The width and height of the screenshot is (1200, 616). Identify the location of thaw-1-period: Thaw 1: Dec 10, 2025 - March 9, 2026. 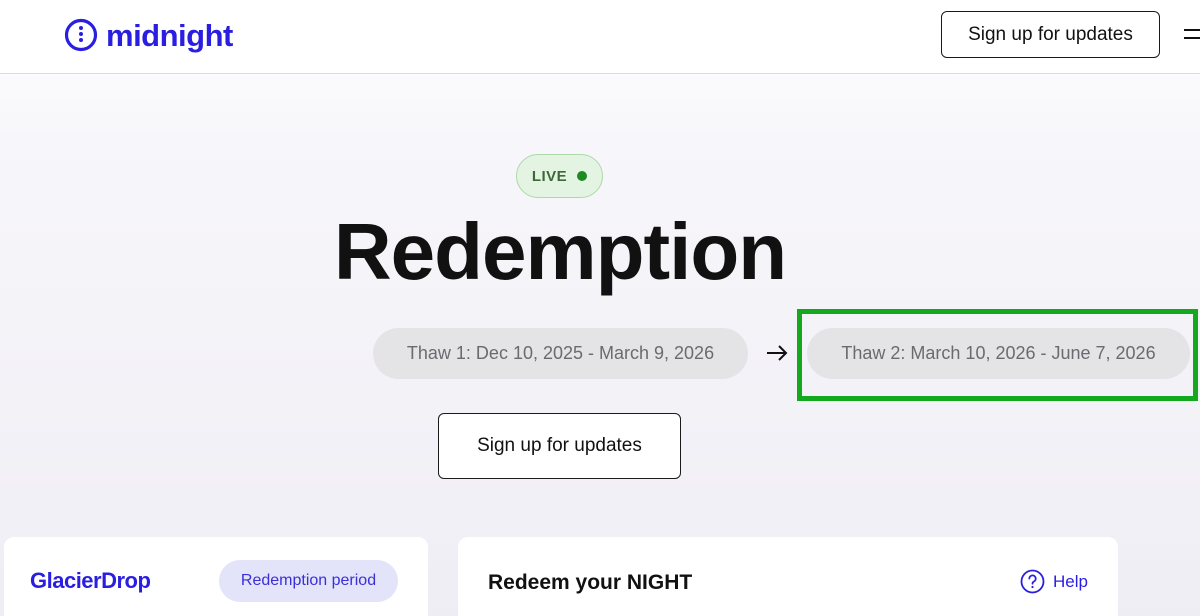
(560, 353).